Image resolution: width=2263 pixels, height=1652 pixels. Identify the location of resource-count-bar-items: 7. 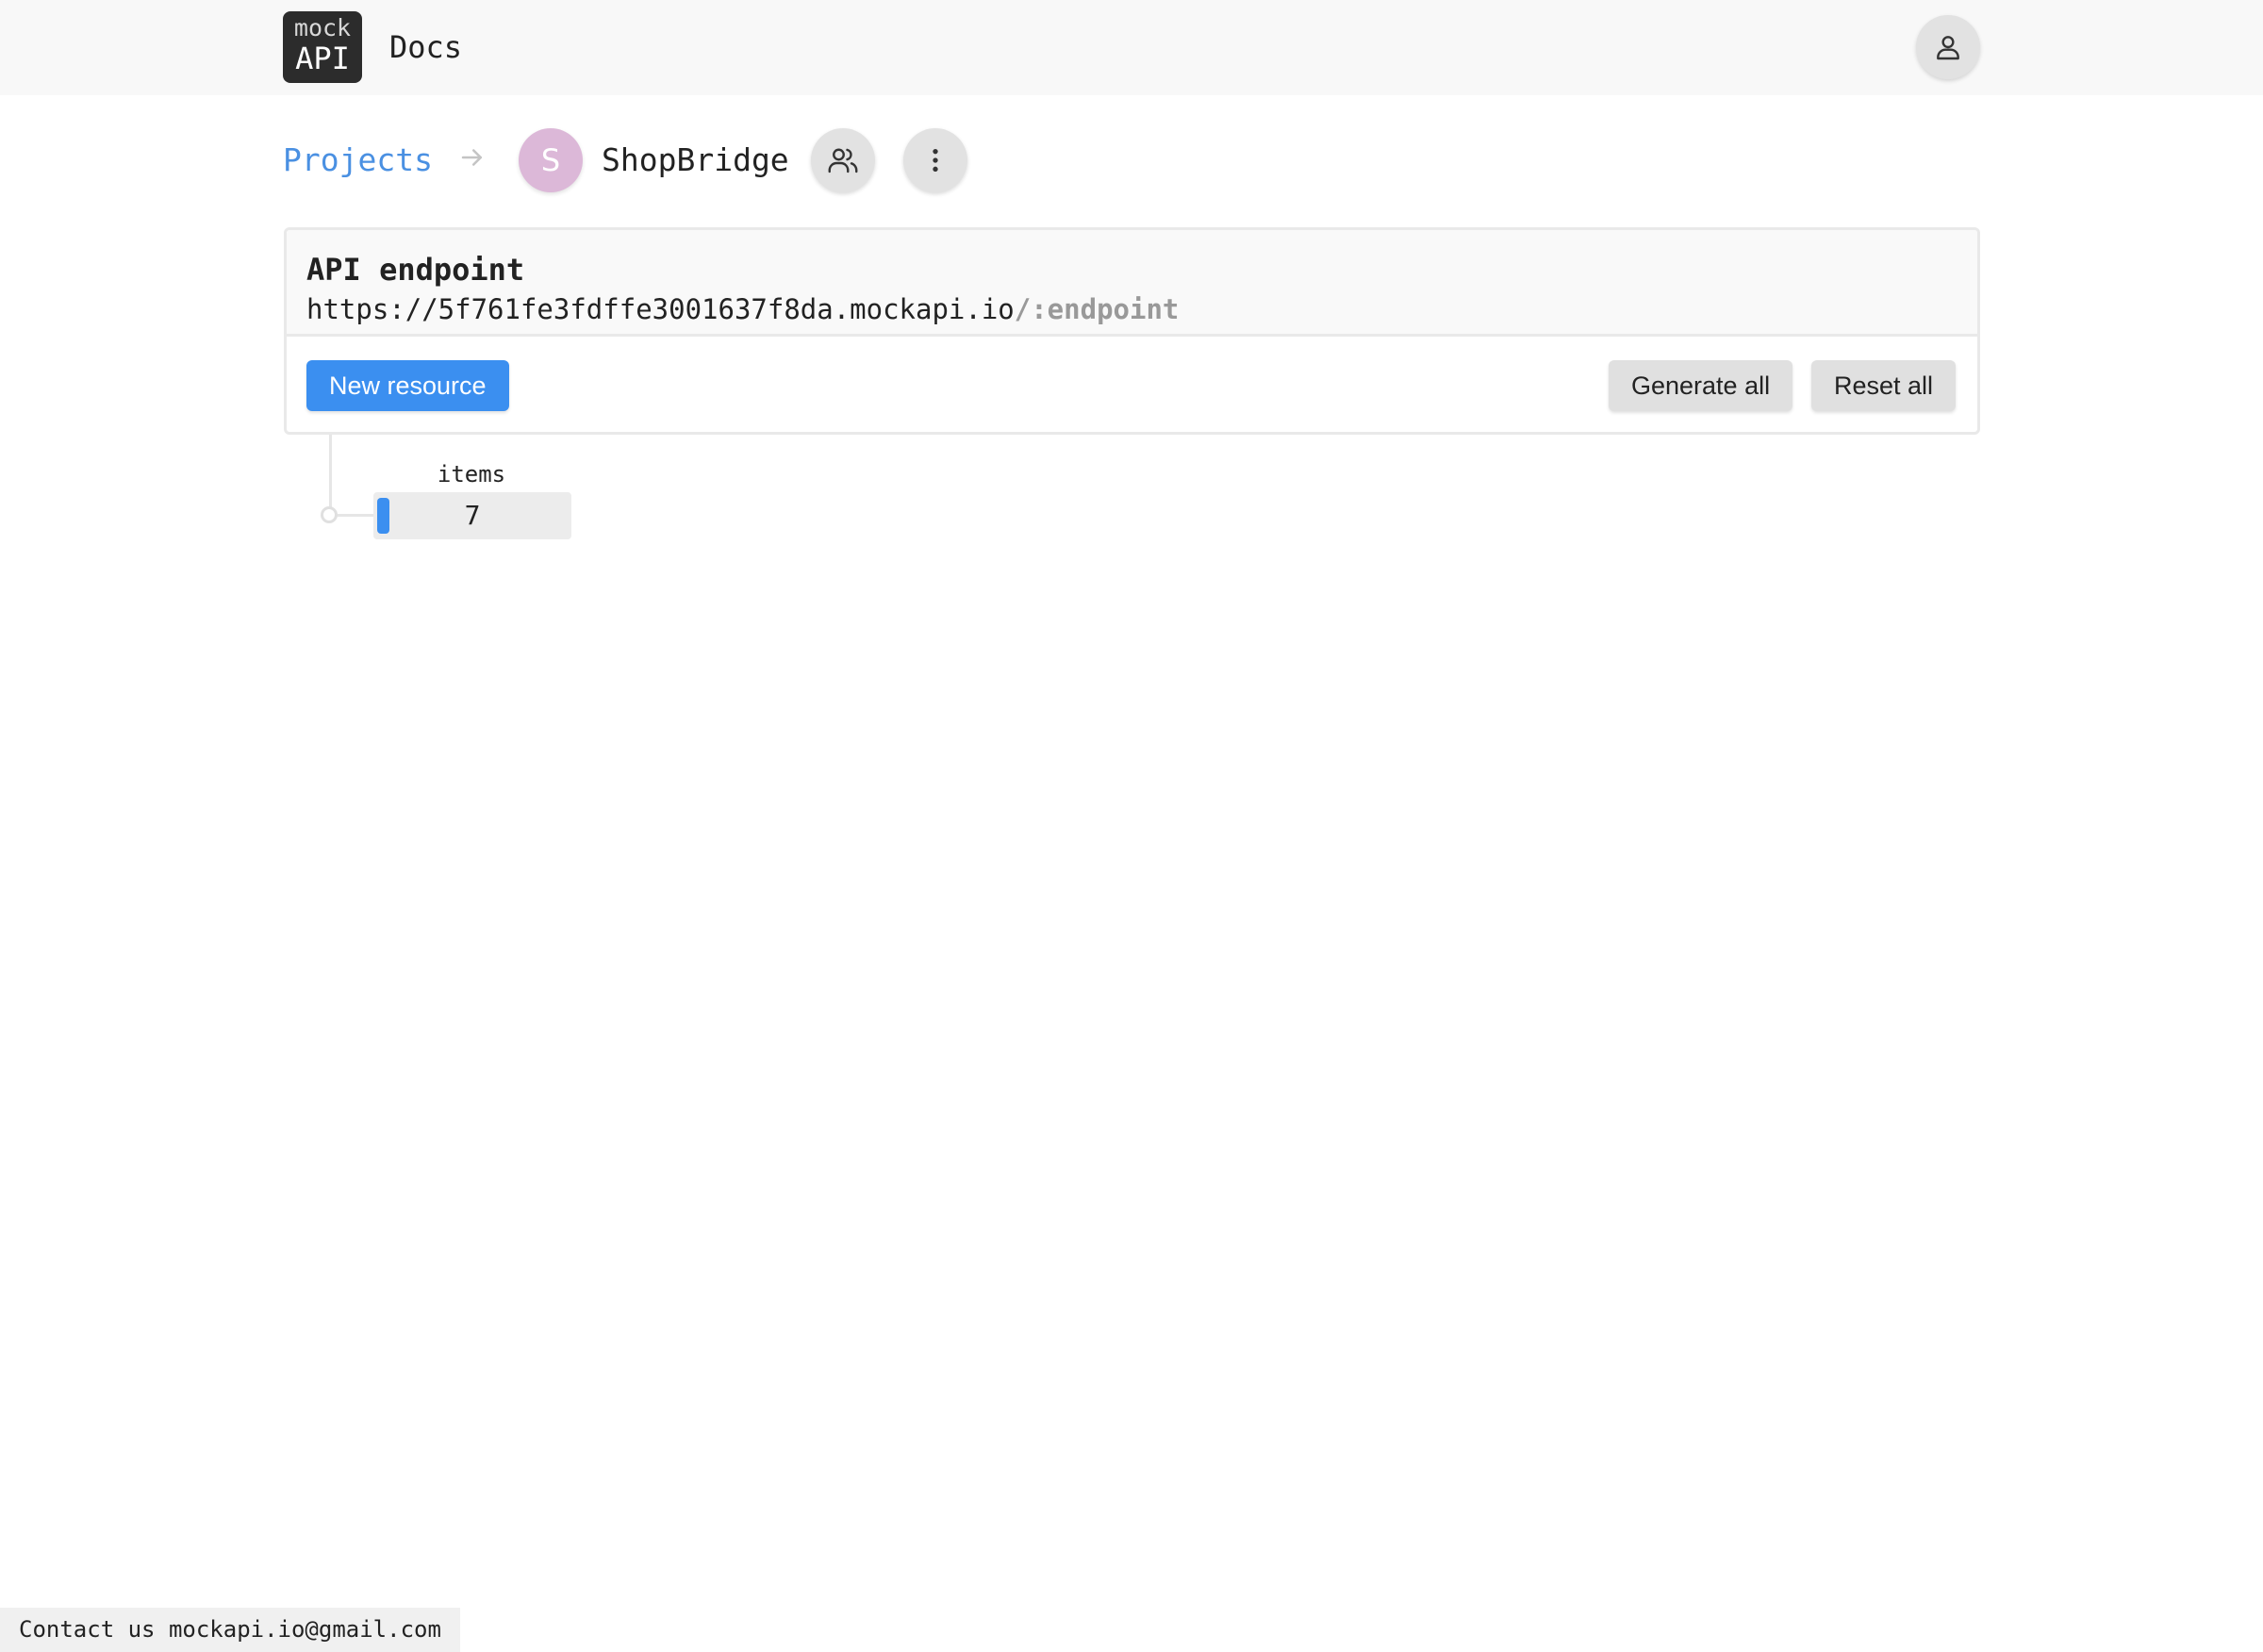
(472, 515).